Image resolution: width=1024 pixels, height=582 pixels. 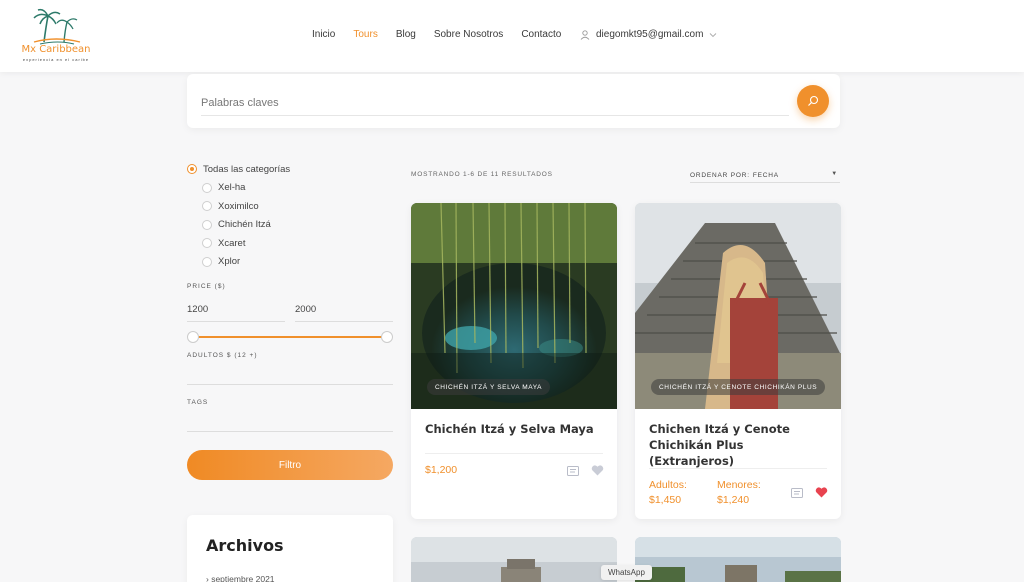 I want to click on tour-image-cenote: CHICHÉN ITZÁ Y SELVA MAYA, so click(x=514, y=306).